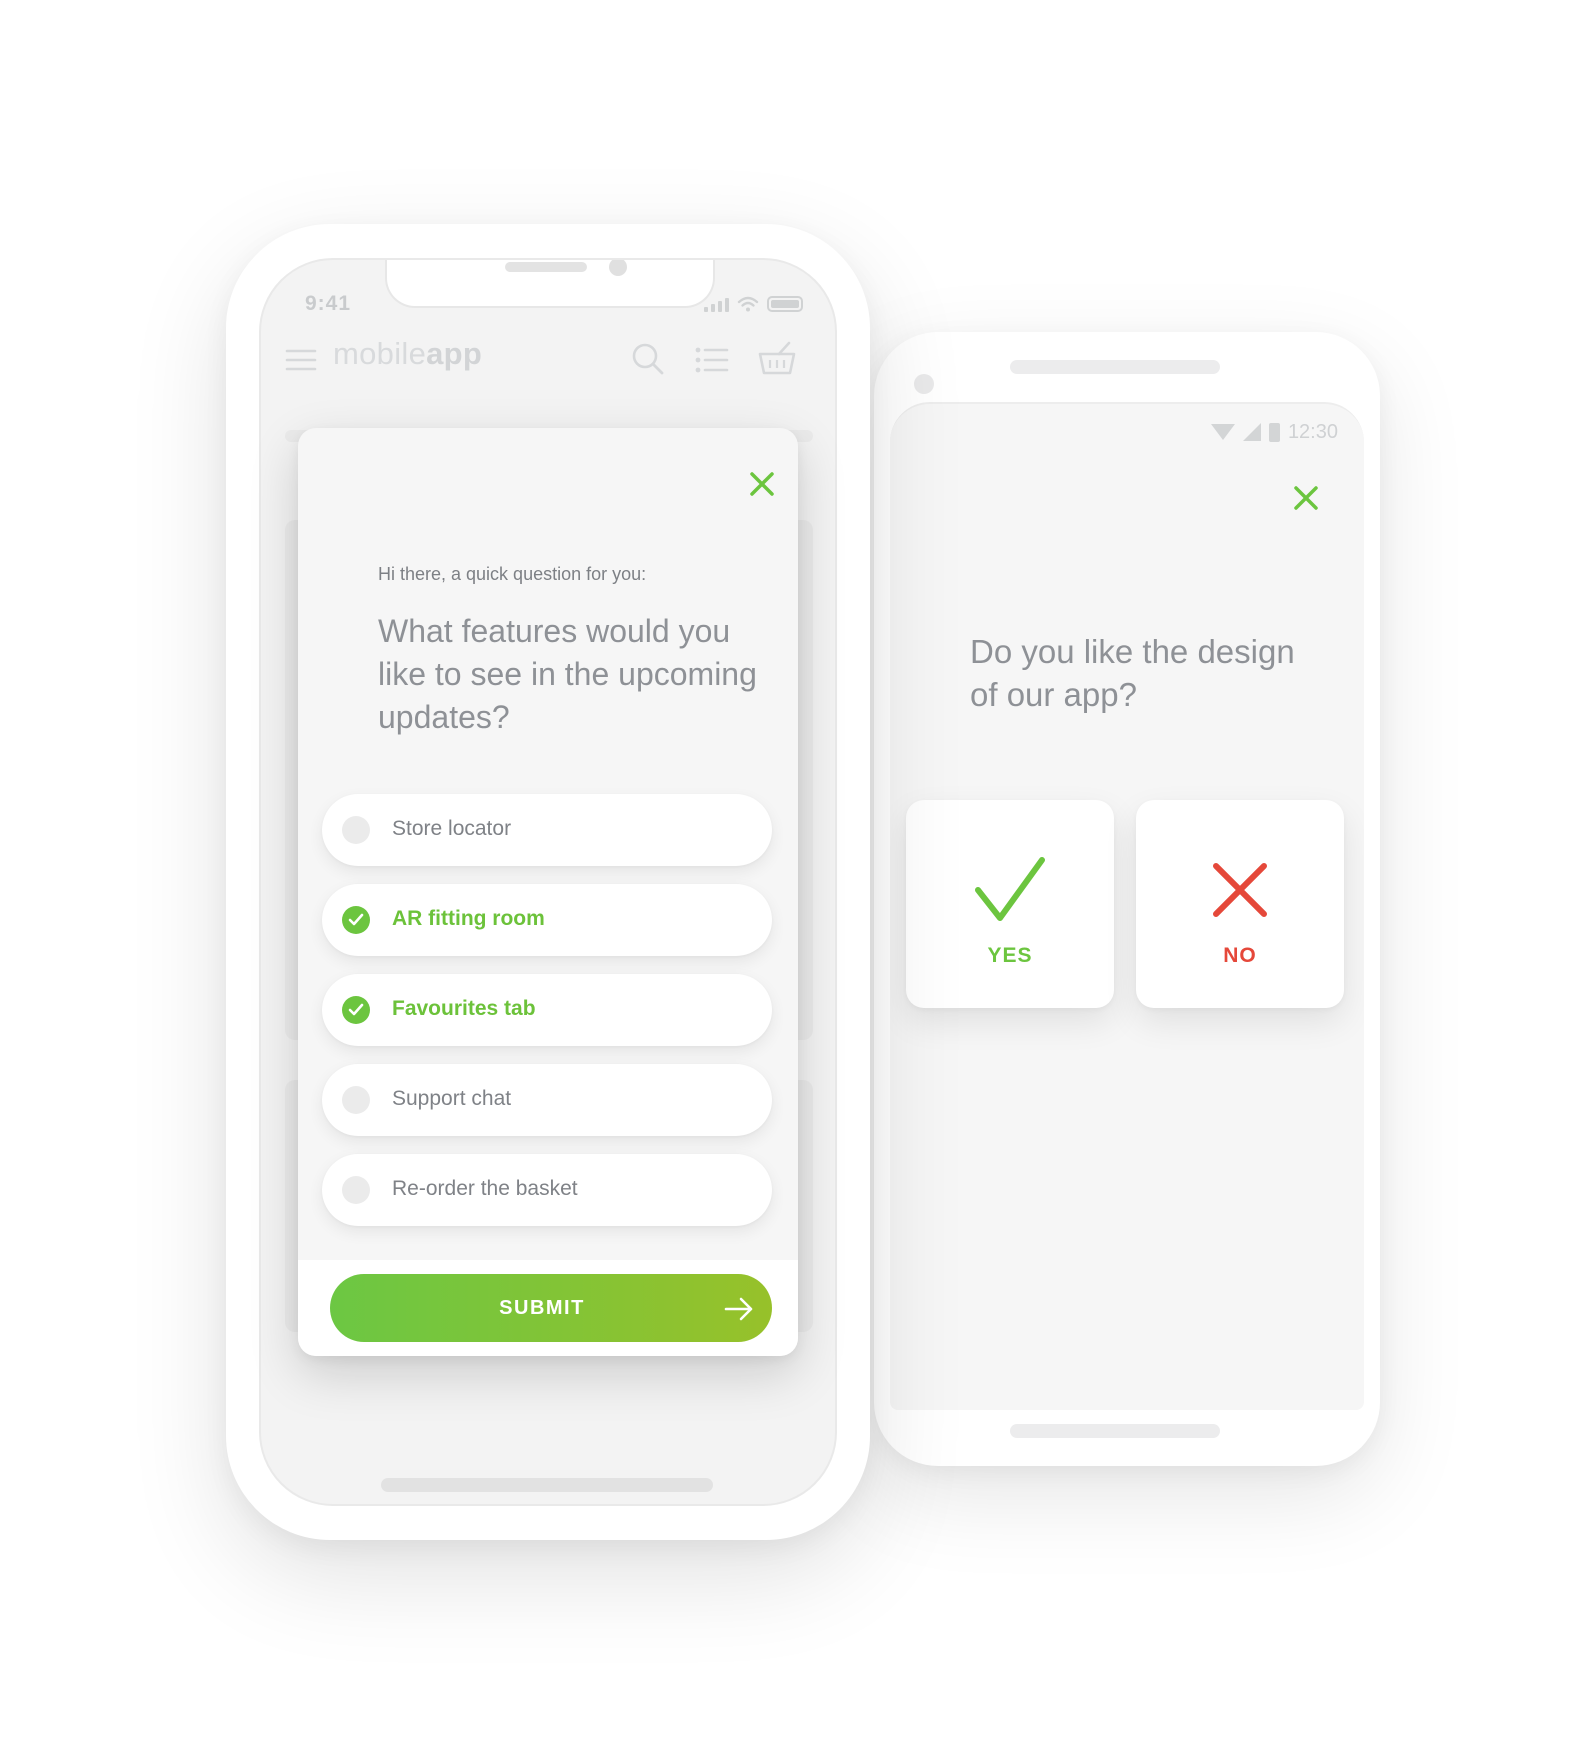 The height and width of the screenshot is (1757, 1594). I want to click on hamburger-menu-icon, so click(301, 360).